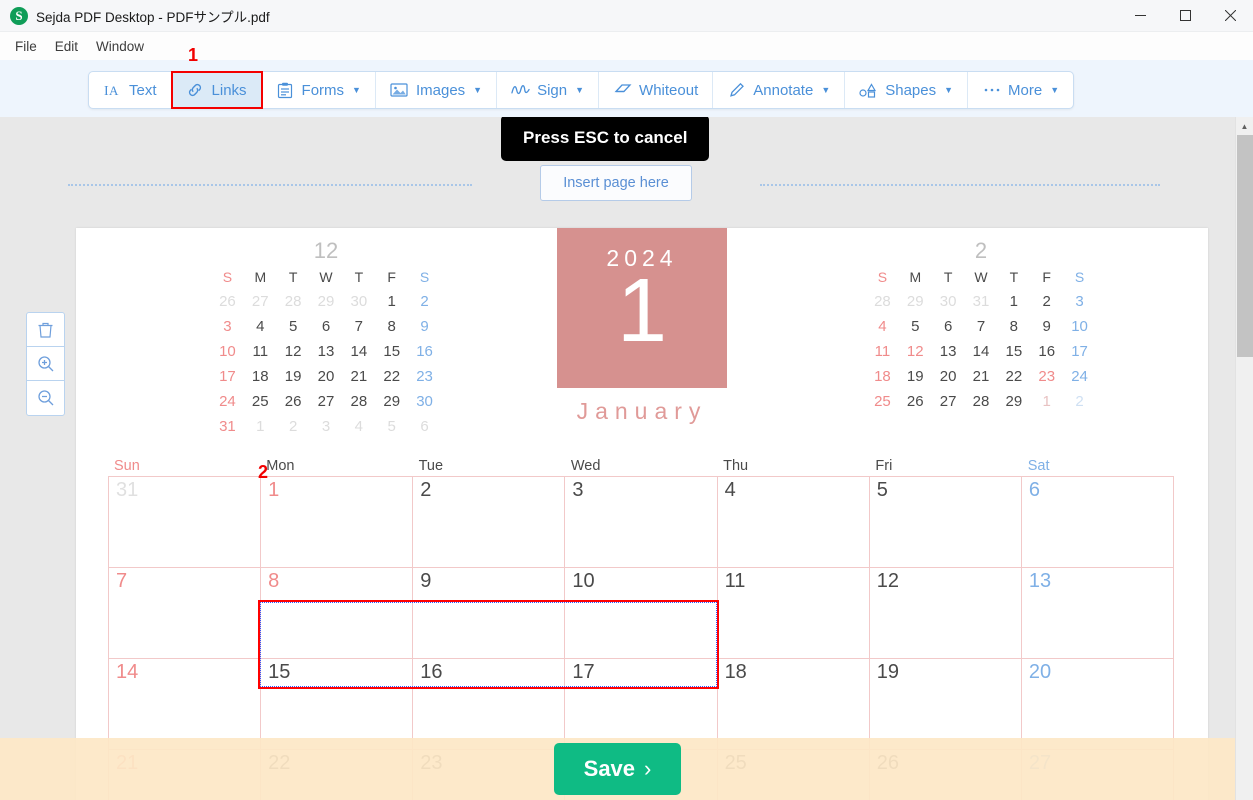 This screenshot has height=800, width=1253. What do you see at coordinates (868, 90) in the screenshot?
I see `shapes-icon` at bounding box center [868, 90].